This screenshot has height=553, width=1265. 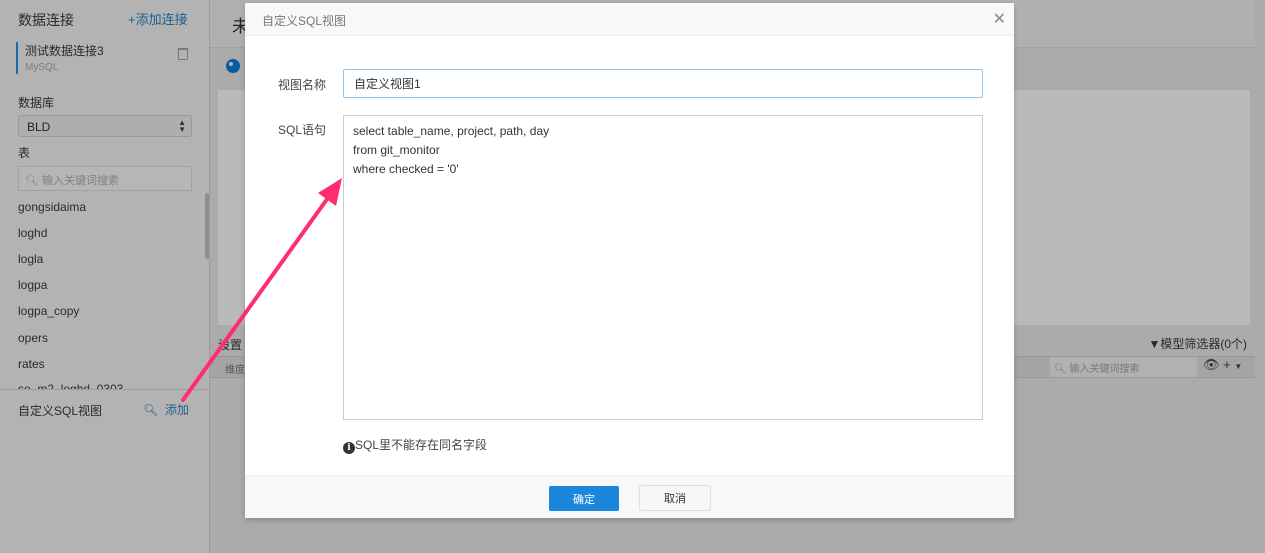 What do you see at coordinates (629, 496) in the screenshot?
I see `dialog-footer: 确定 取消` at bounding box center [629, 496].